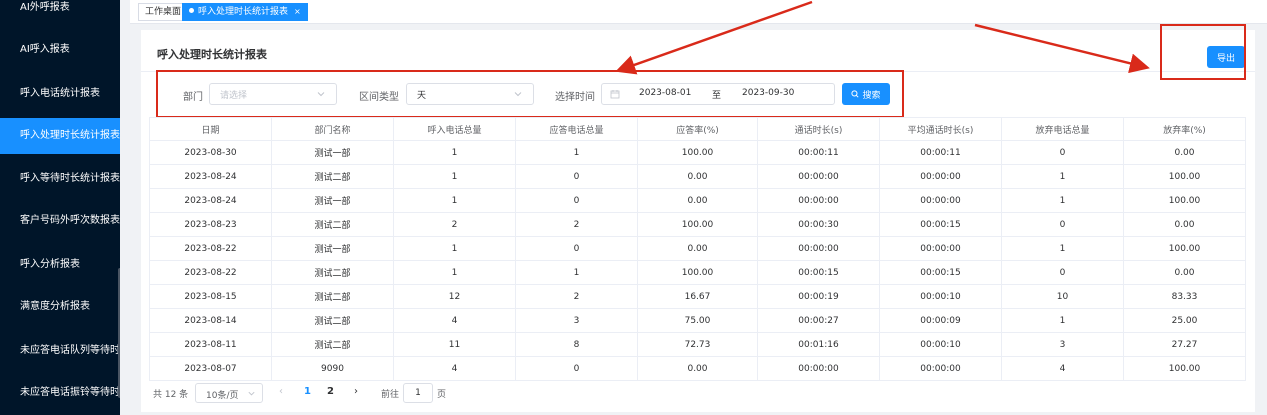  What do you see at coordinates (210, 368) in the screenshot?
I see `table-cell: 2023-08-07` at bounding box center [210, 368].